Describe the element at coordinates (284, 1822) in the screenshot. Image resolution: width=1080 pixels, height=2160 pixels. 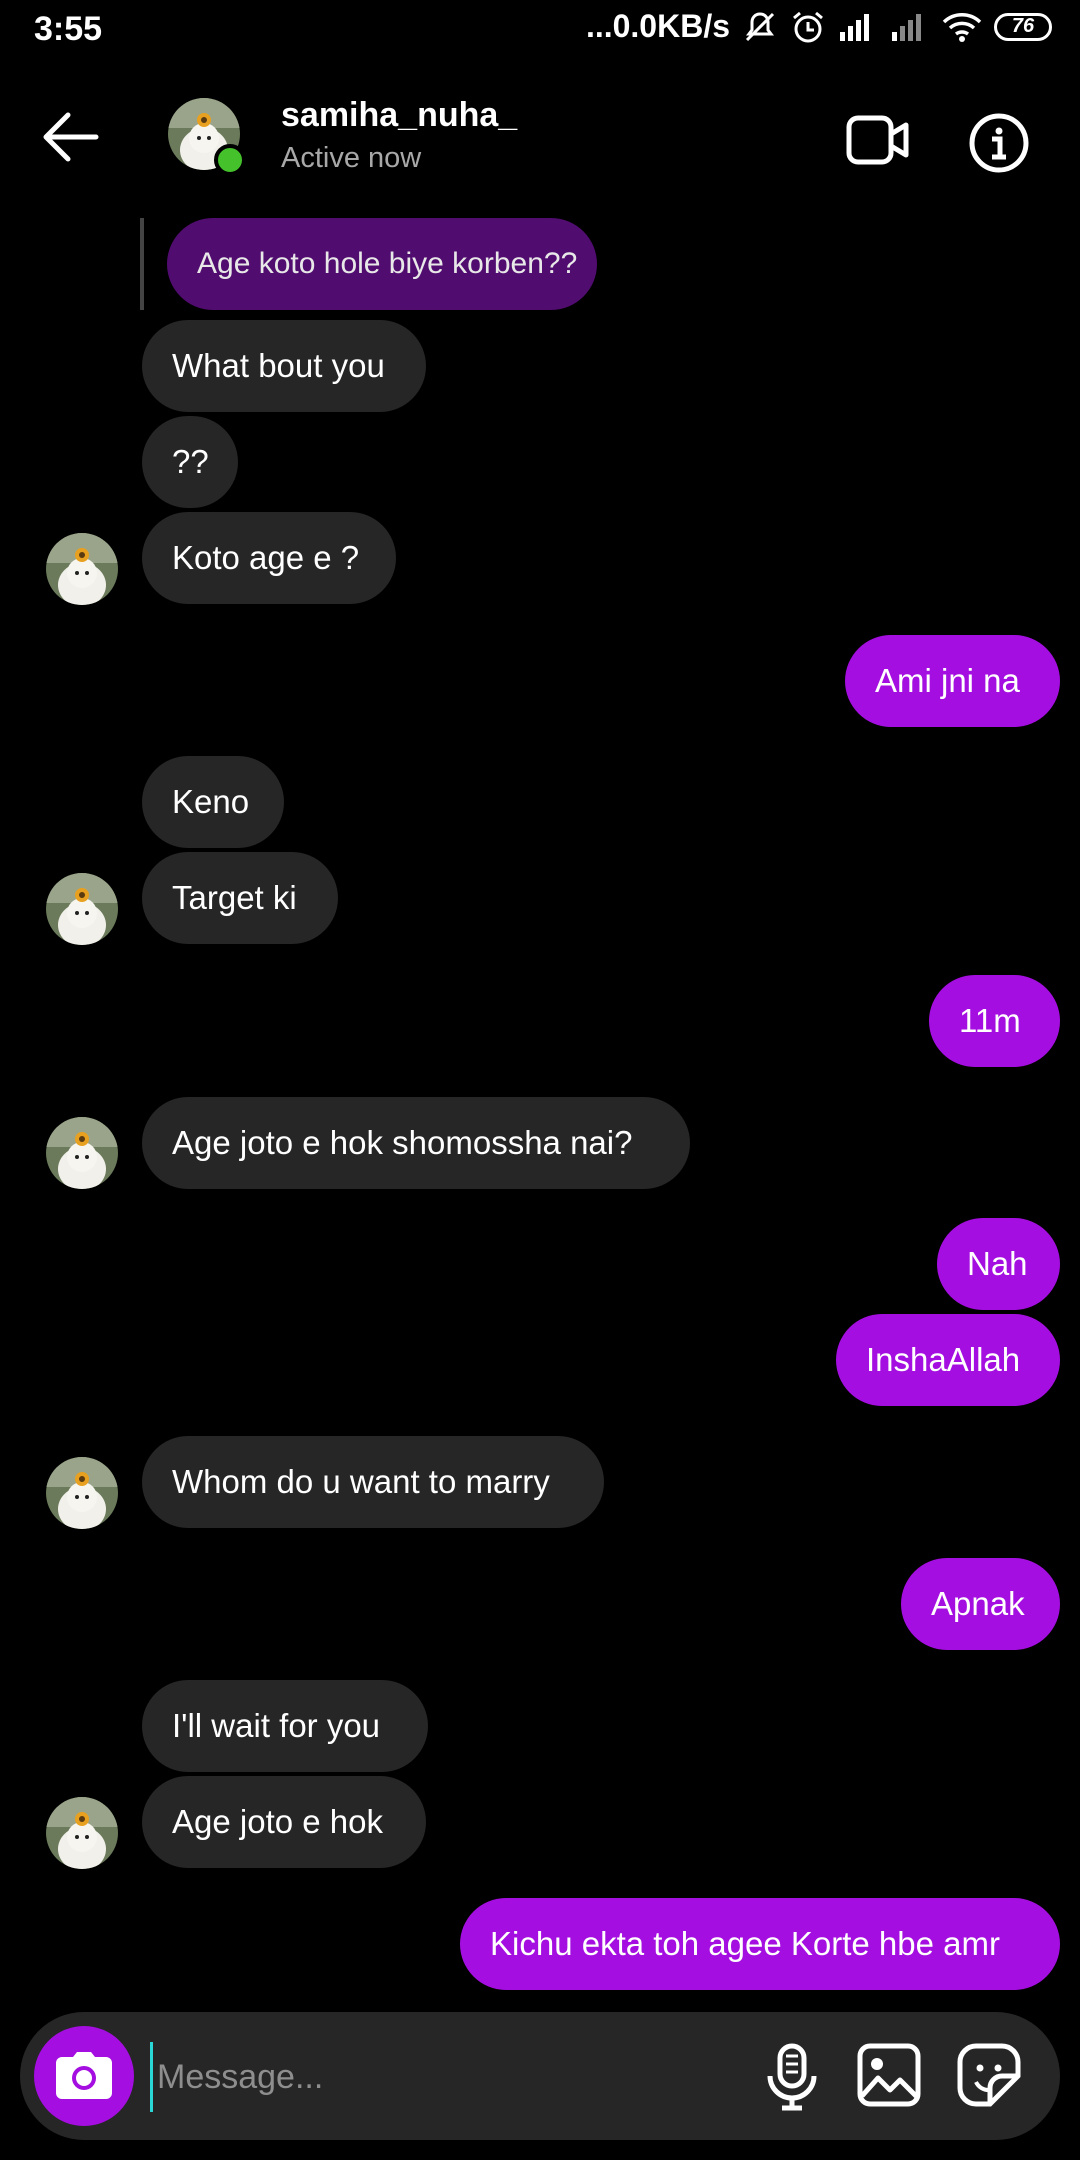
I see `message-incoming: Age joto e hok` at that location.